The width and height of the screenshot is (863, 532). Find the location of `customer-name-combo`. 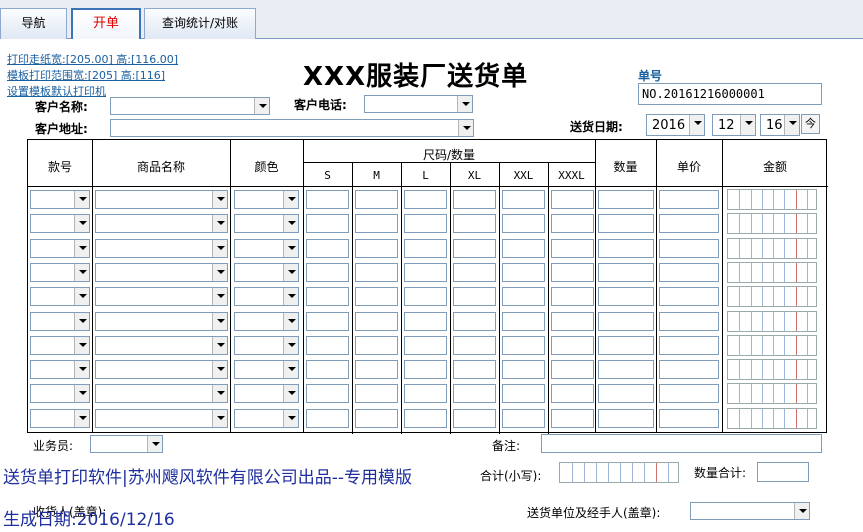

customer-name-combo is located at coordinates (190, 106).